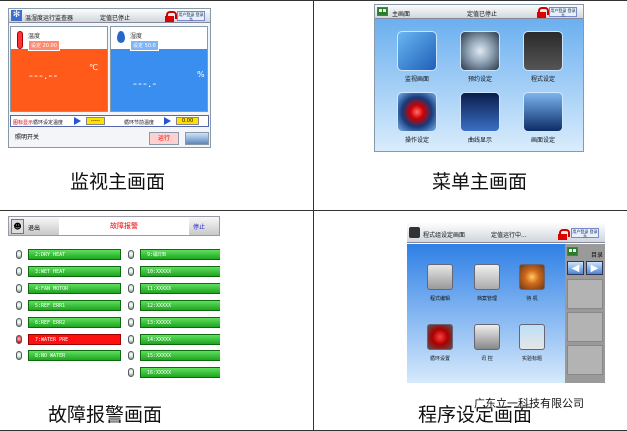 Image resolution: width=627 pixels, height=431 pixels. What do you see at coordinates (199, 226) in the screenshot?
I see `stop-label: 停止` at bounding box center [199, 226].